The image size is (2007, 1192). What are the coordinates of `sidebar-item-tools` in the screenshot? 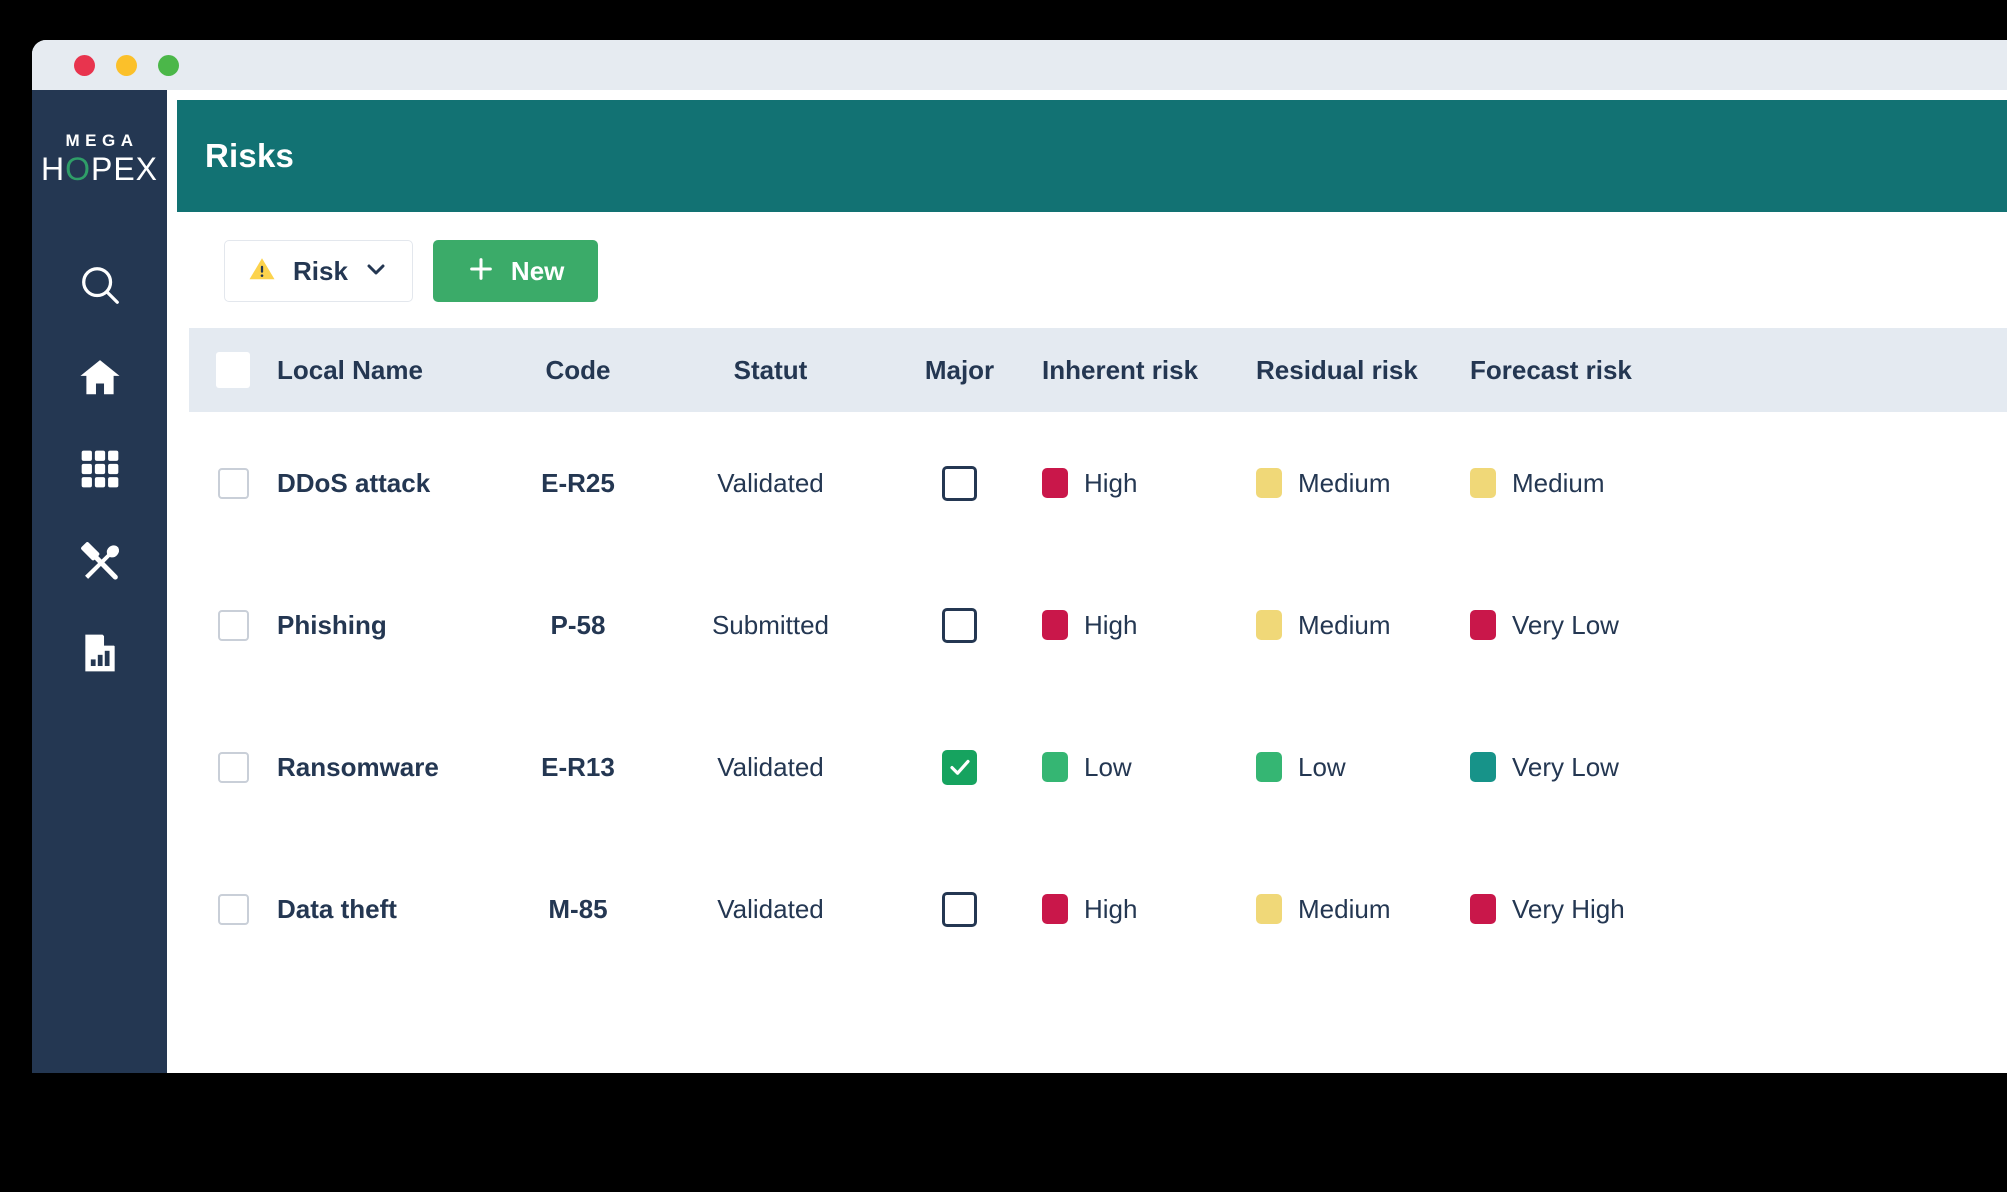 It's located at (100, 561).